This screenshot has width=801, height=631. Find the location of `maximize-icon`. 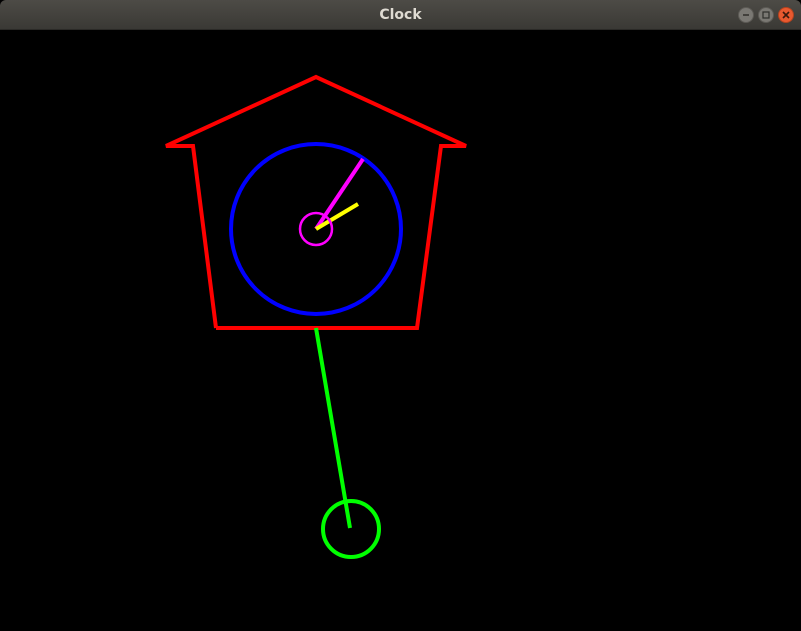

maximize-icon is located at coordinates (766, 15).